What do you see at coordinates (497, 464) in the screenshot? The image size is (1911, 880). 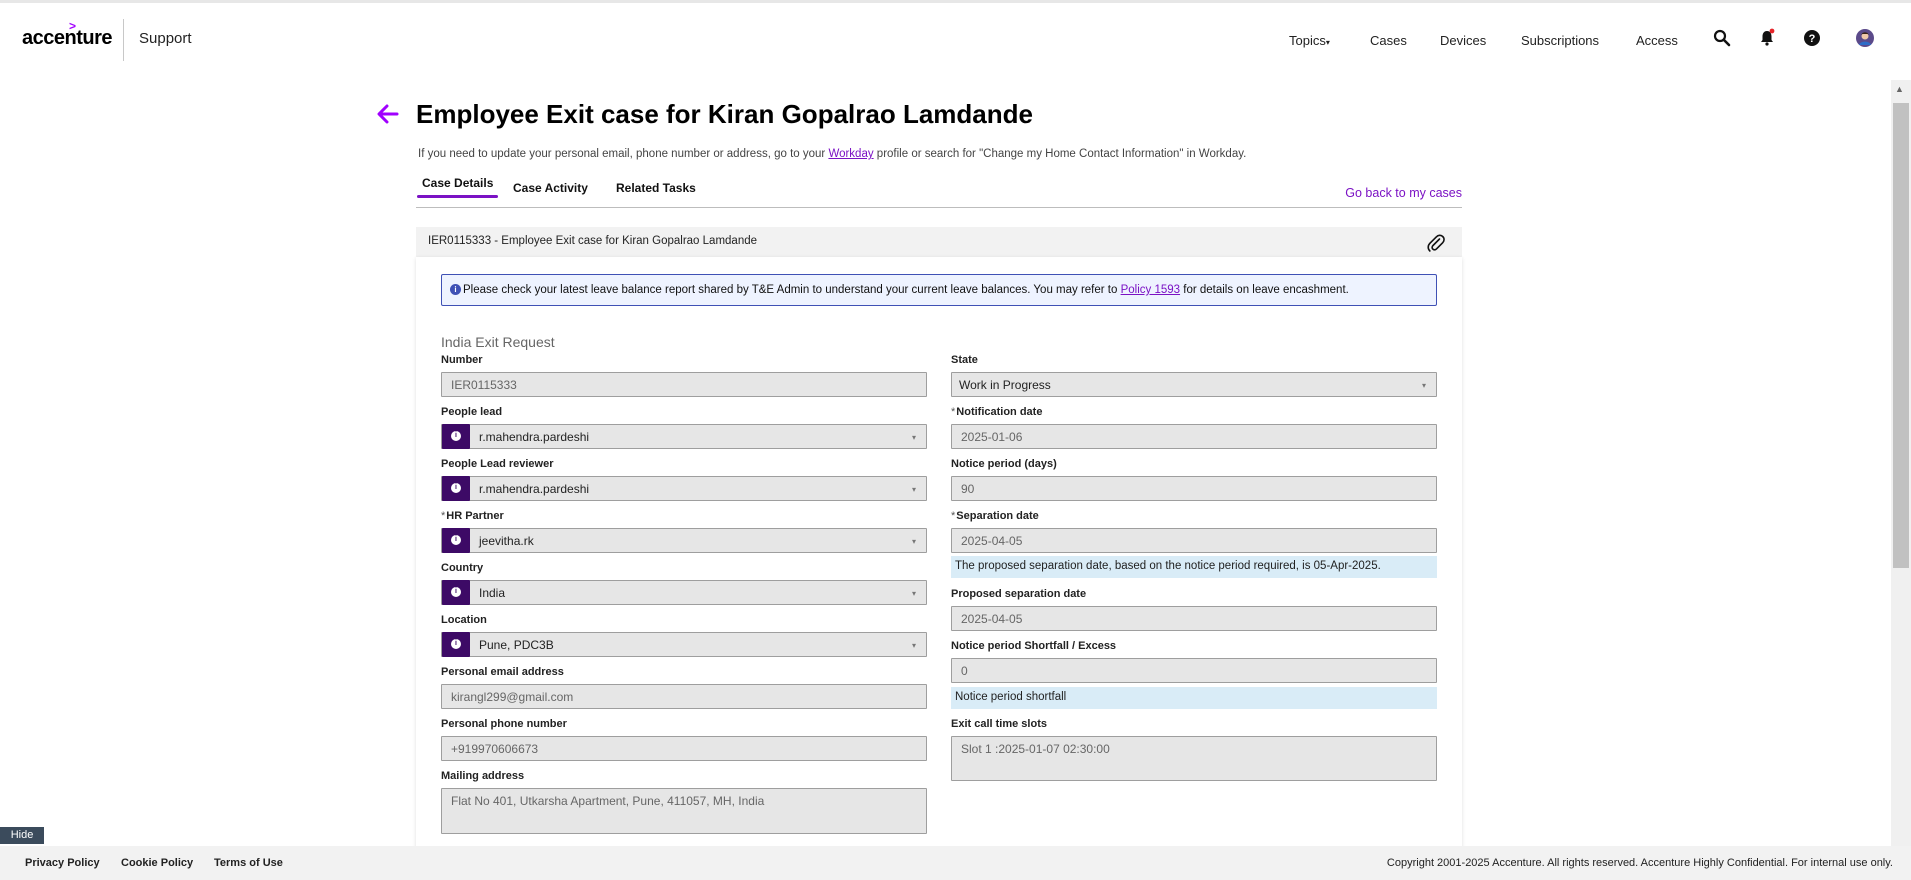 I see `people-lead-reviewer-label: People Lead reviewer` at bounding box center [497, 464].